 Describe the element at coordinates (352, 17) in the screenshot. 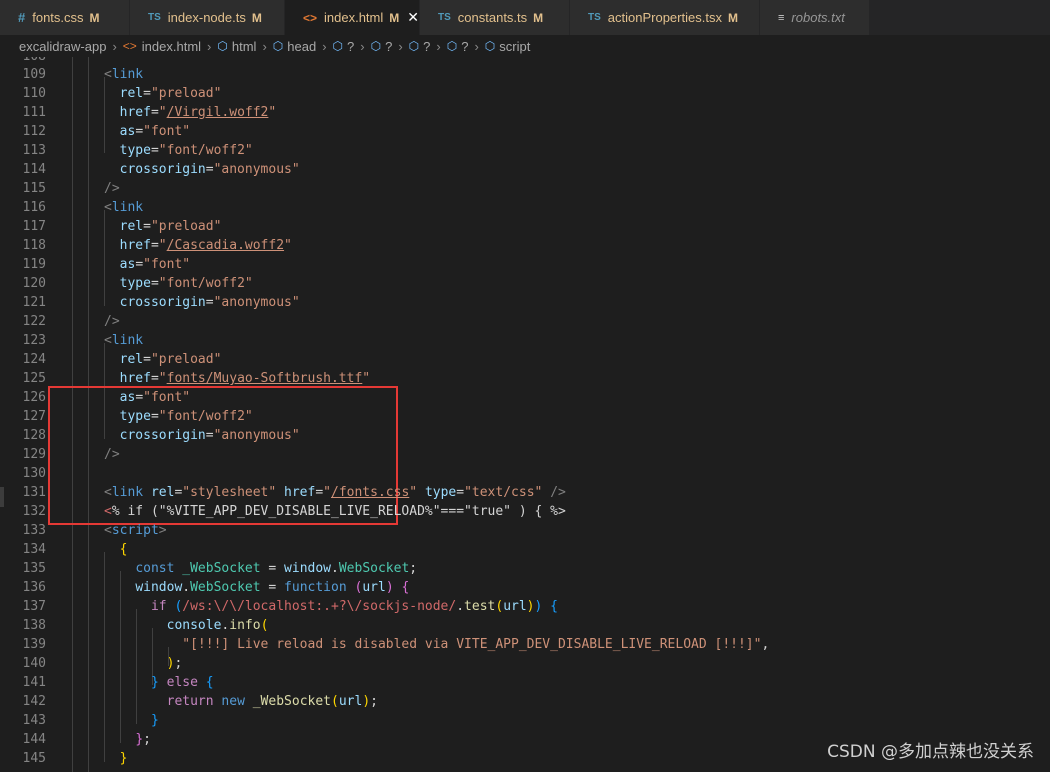

I see `tab-index-html: <> index.html M ✕` at that location.